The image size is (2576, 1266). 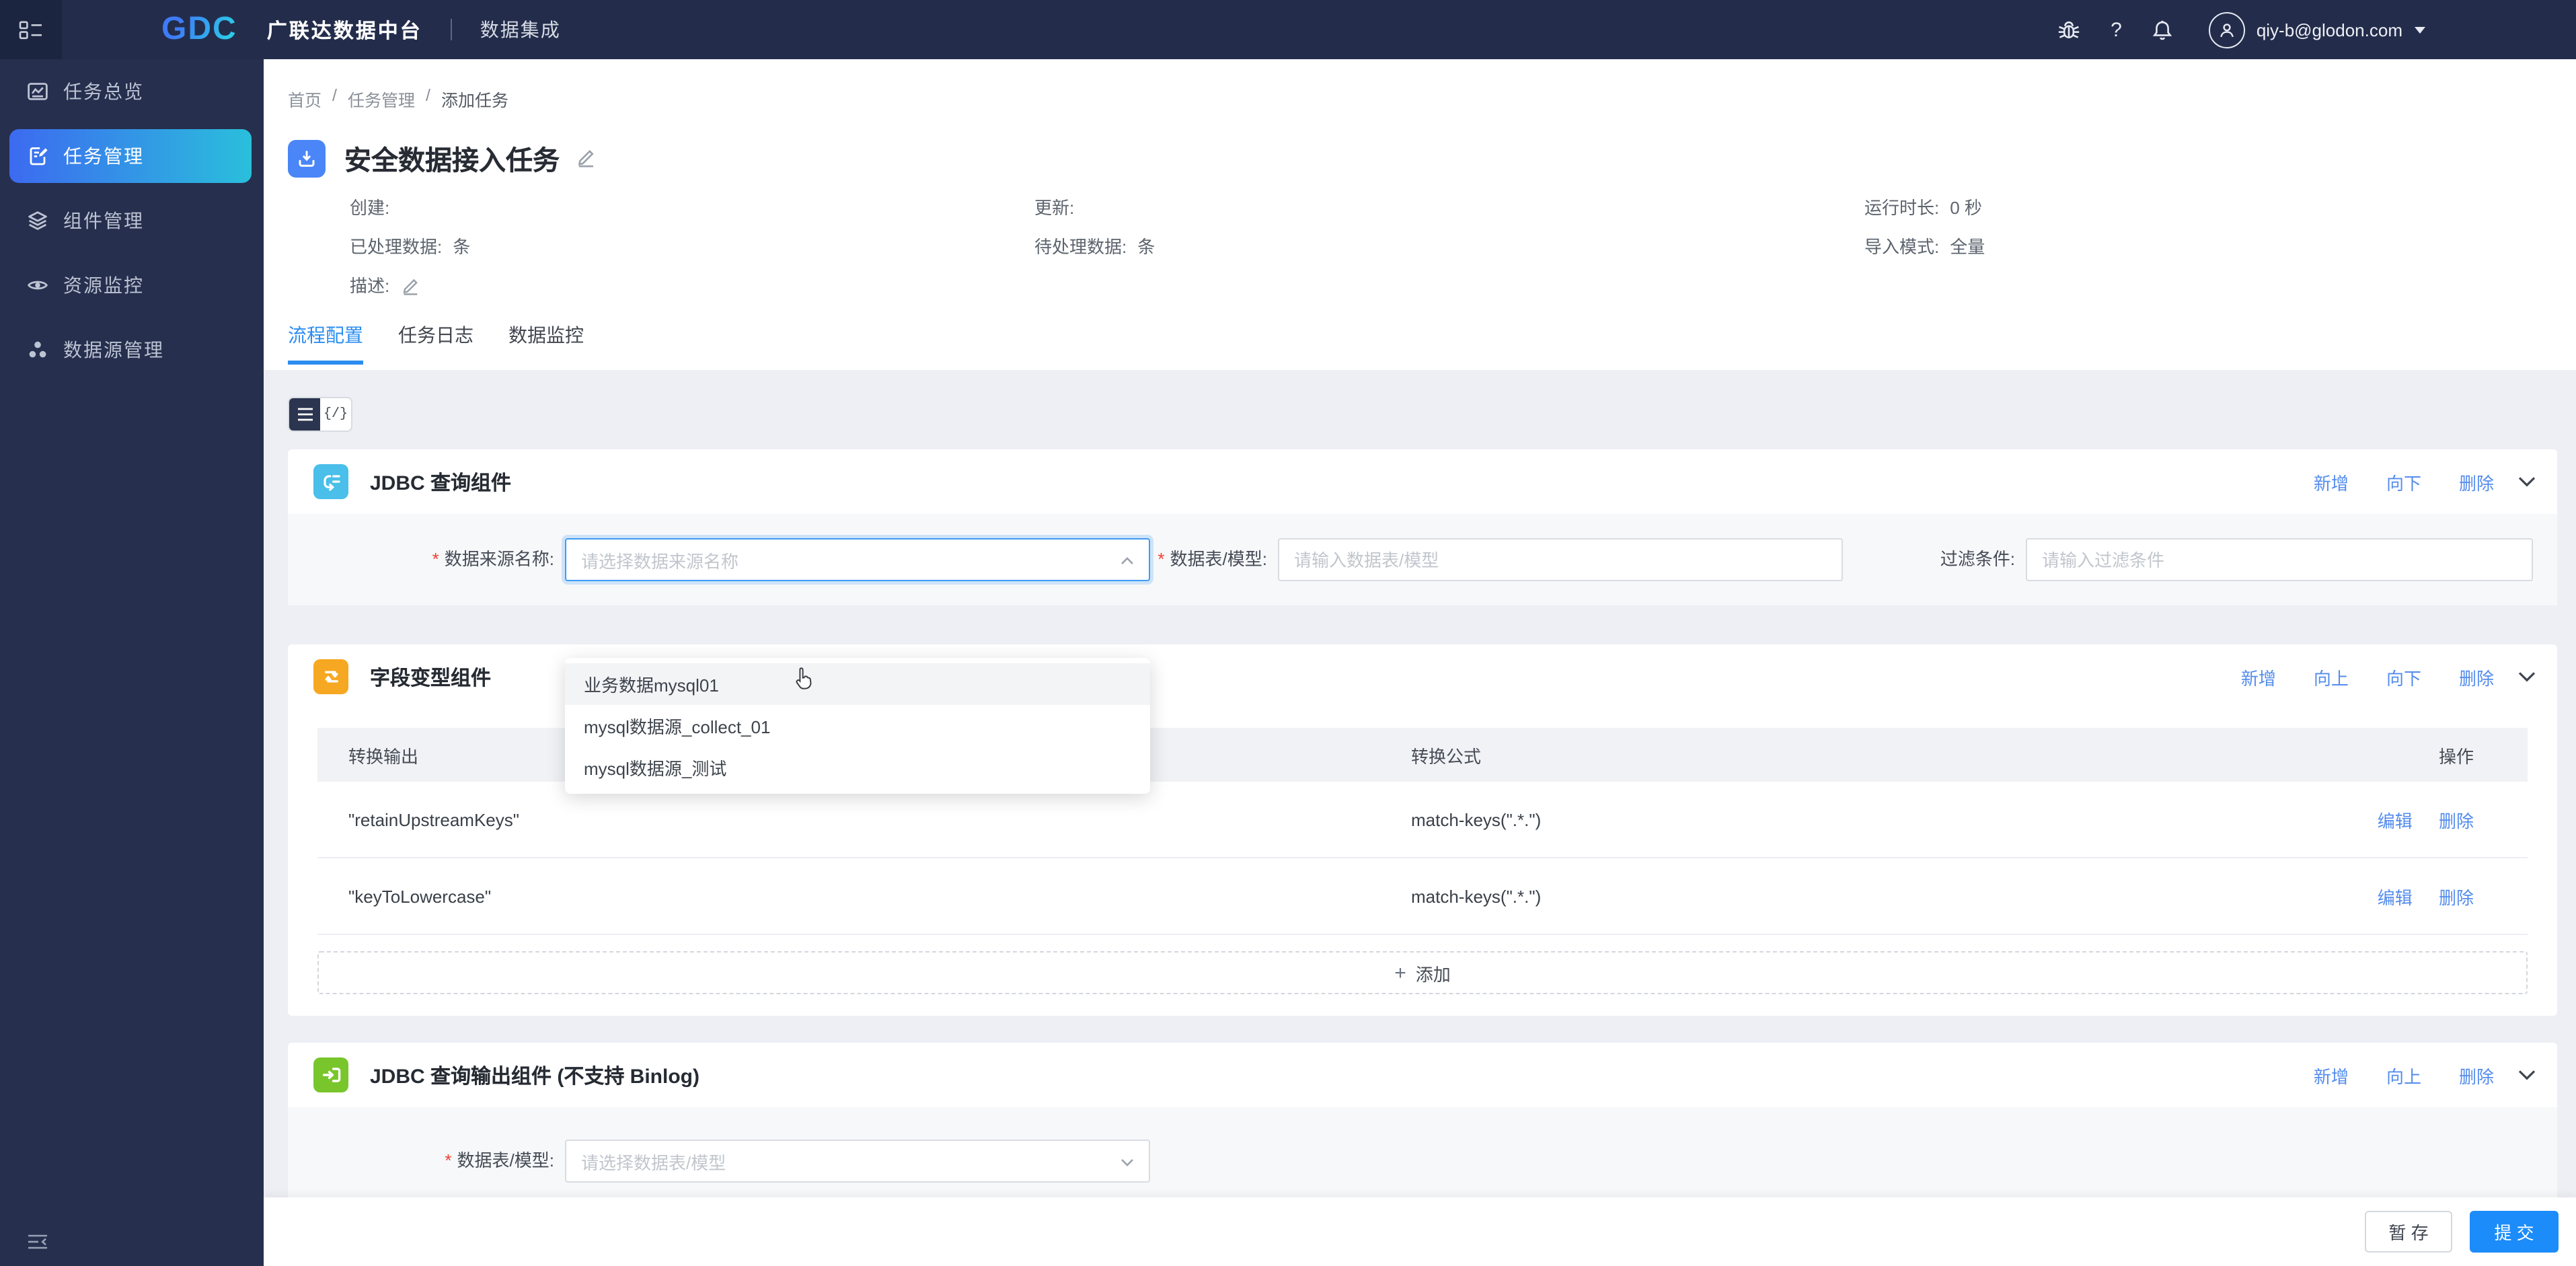 I want to click on dropdown-option-3: mysql数据源_测试, so click(x=857, y=767).